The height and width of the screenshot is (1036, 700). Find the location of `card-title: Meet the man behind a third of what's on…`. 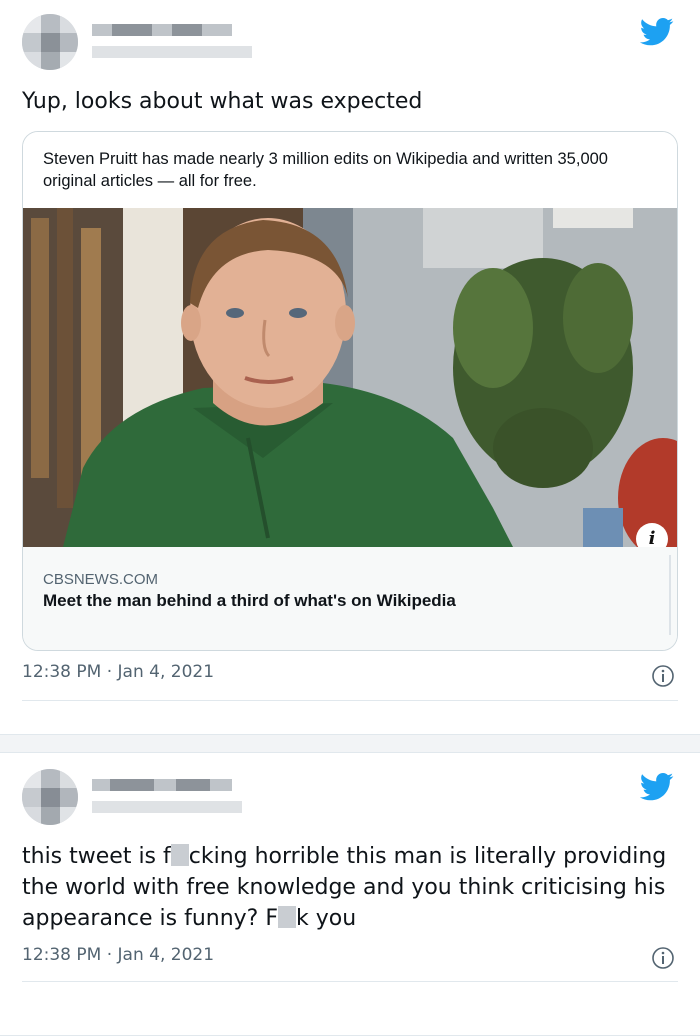

card-title: Meet the man behind a third of what's on… is located at coordinates (249, 601).